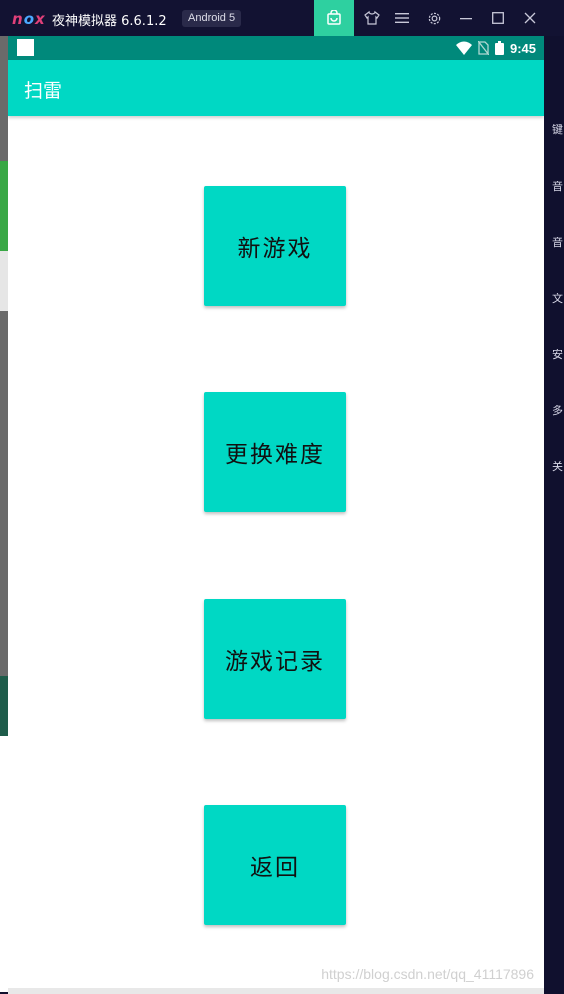 The image size is (564, 994). What do you see at coordinates (558, 355) in the screenshot?
I see `side-install-item: 安` at bounding box center [558, 355].